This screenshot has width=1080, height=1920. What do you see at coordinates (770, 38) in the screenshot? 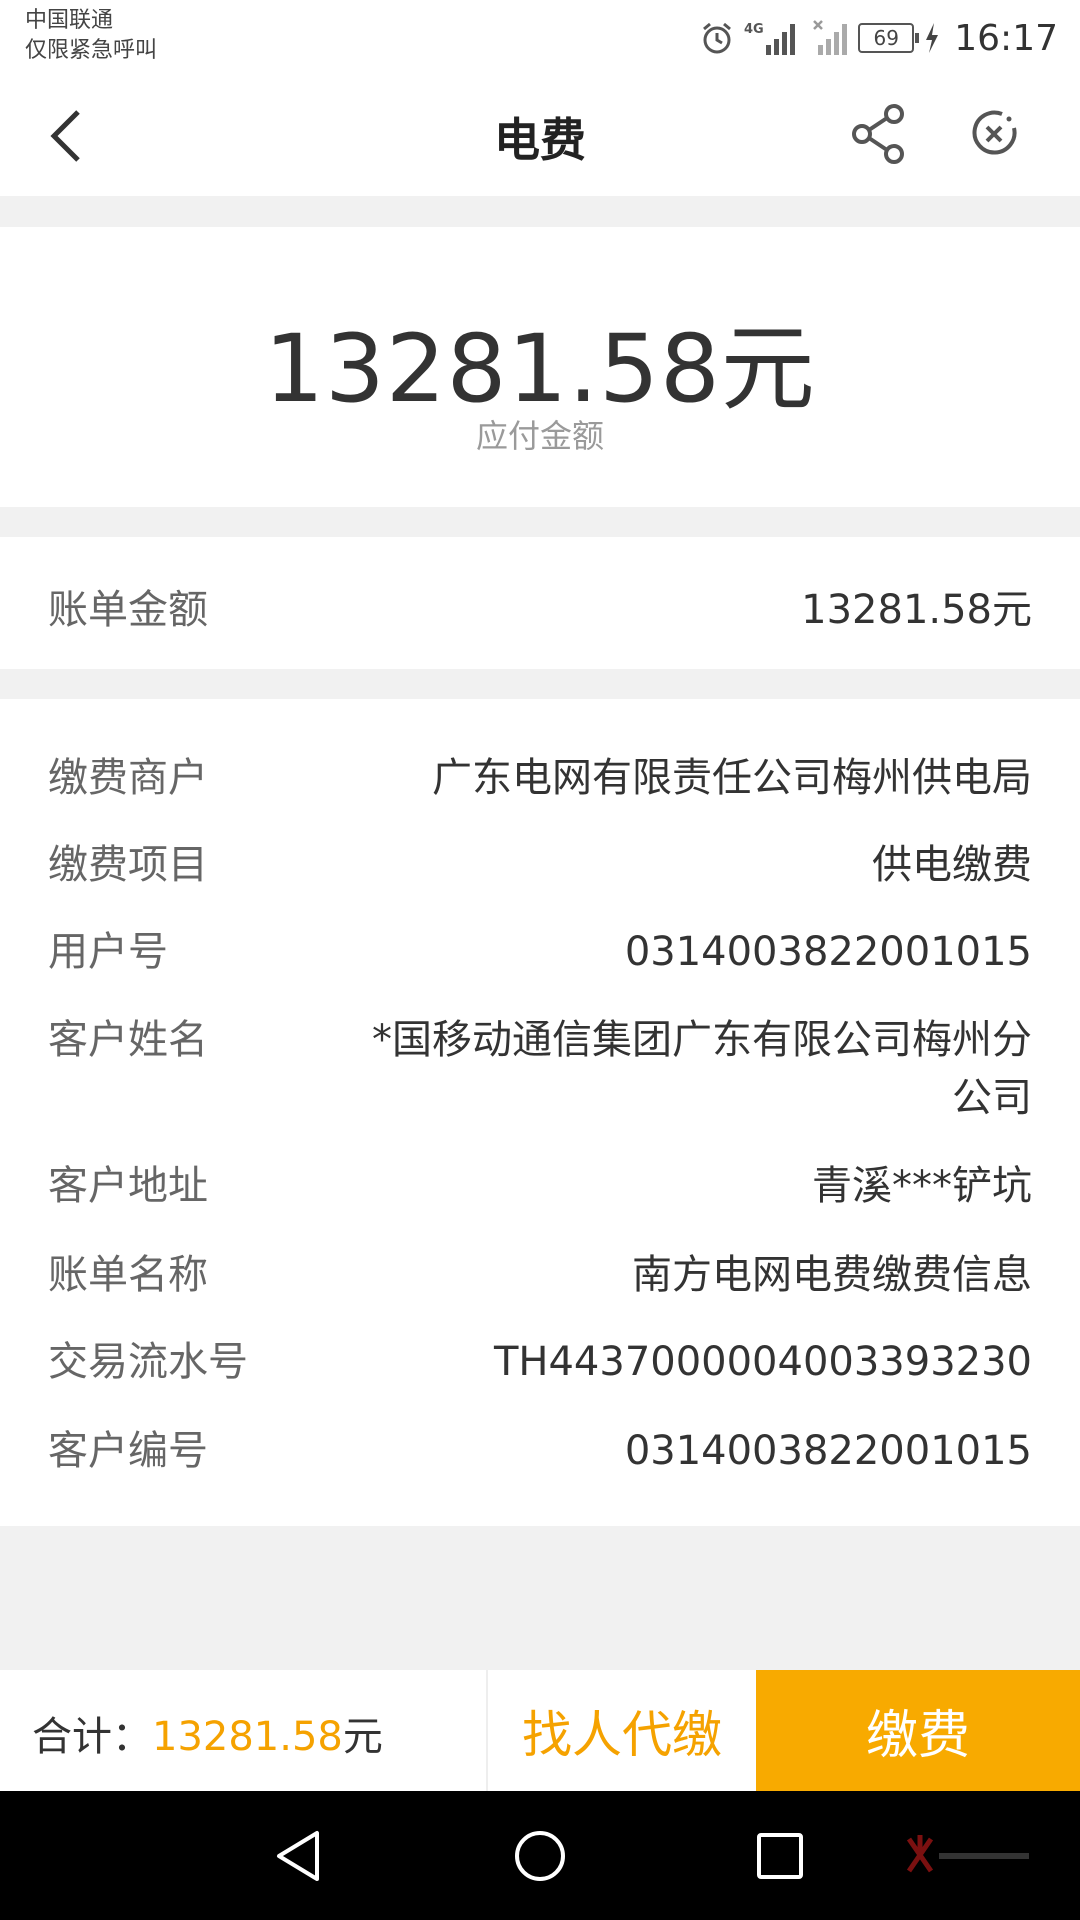
I see `cellular-signal-icon: 4G` at bounding box center [770, 38].